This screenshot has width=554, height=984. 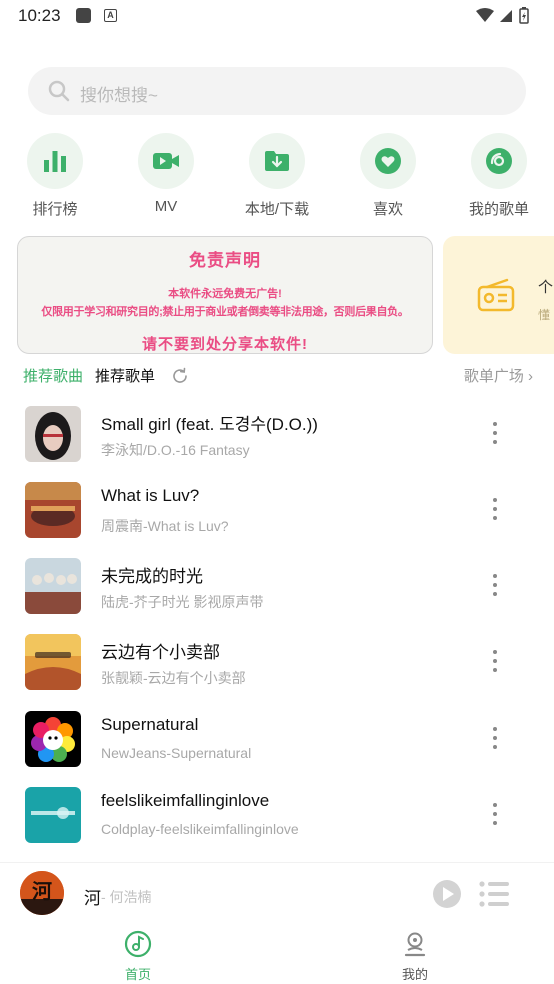 What do you see at coordinates (277, 663) in the screenshot?
I see `song-row: 云边有个小卖部 张靓颖-云边有个小卖部` at bounding box center [277, 663].